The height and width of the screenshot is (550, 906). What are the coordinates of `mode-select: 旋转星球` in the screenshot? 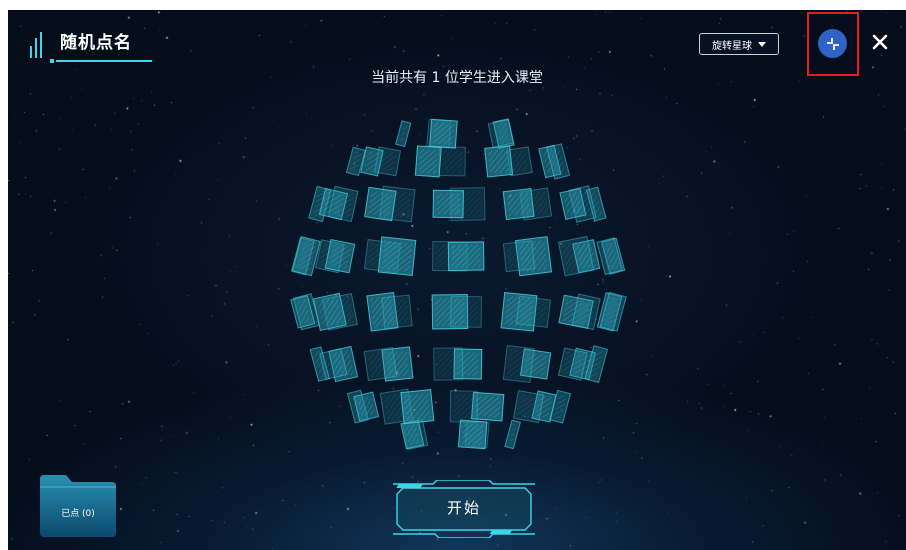 It's located at (739, 44).